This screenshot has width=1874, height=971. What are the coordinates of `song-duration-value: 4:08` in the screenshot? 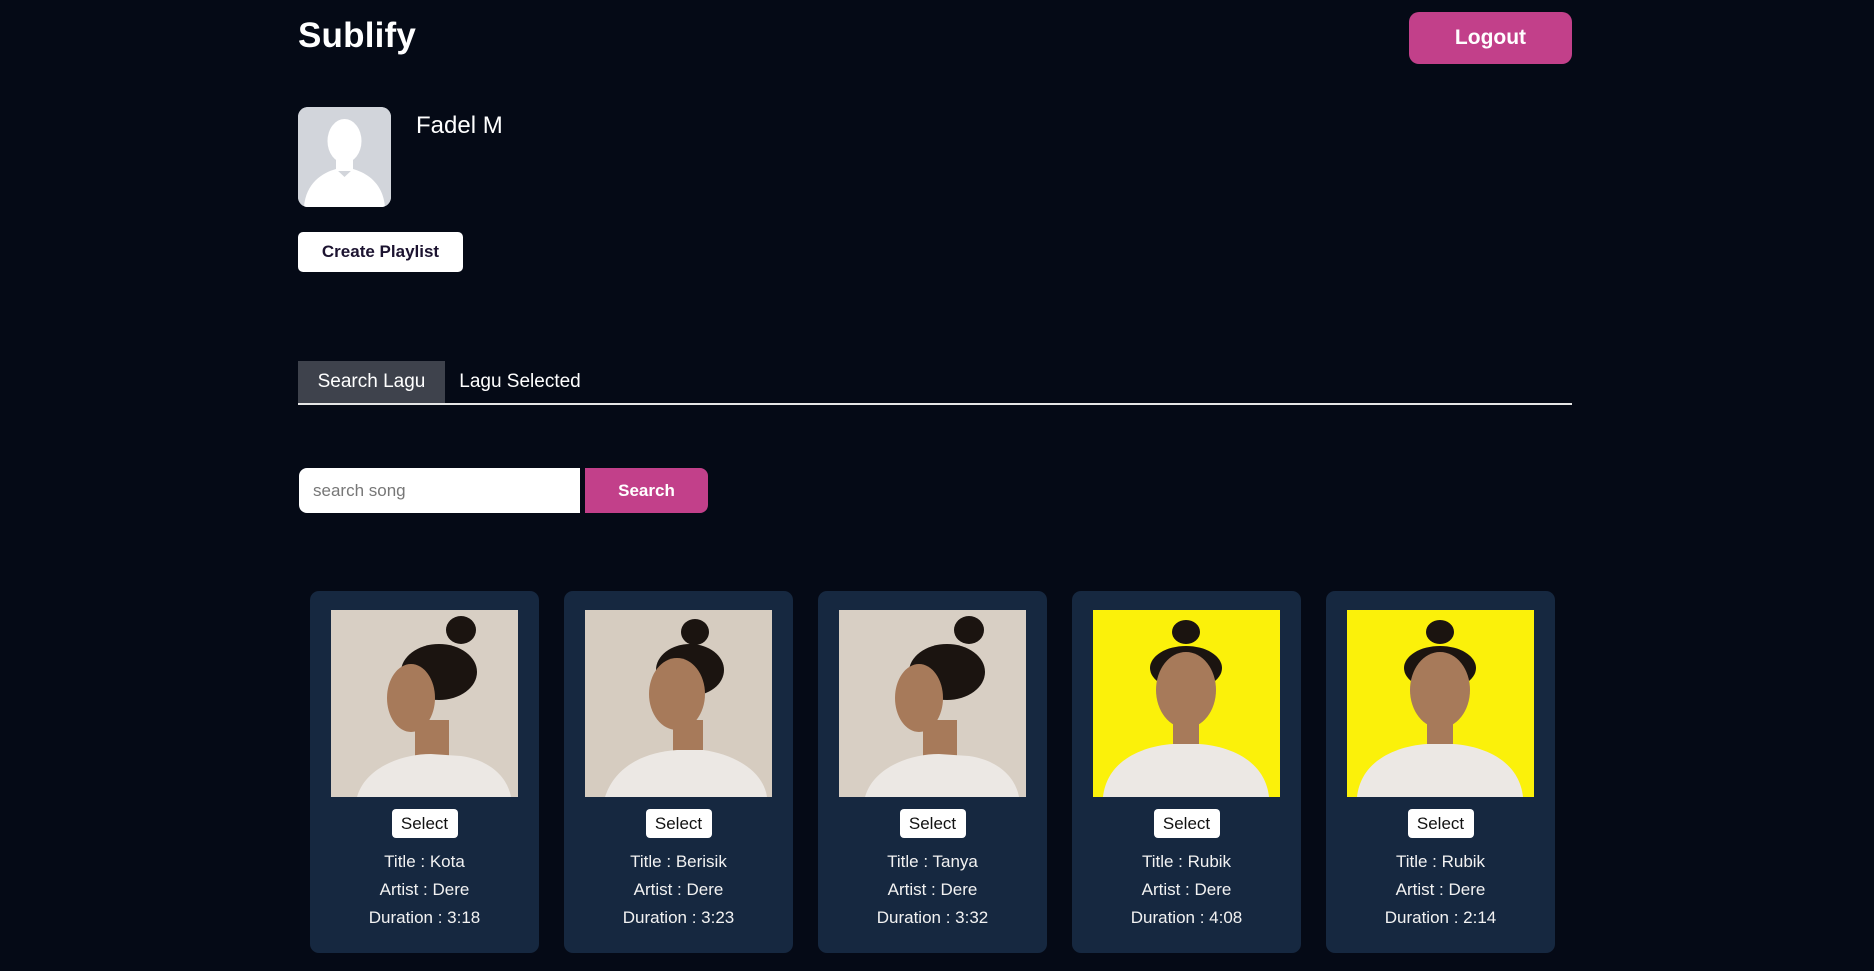 It's located at (1226, 917).